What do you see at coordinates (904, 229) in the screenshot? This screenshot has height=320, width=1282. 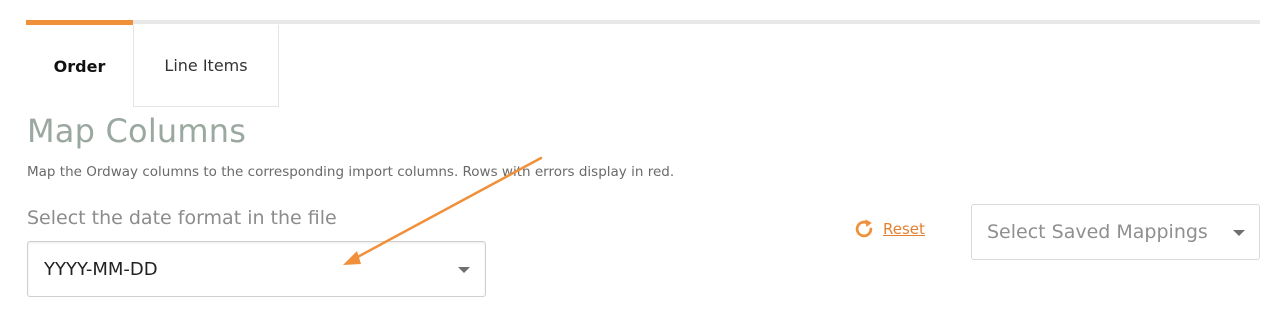 I see `reset-label: Reset` at bounding box center [904, 229].